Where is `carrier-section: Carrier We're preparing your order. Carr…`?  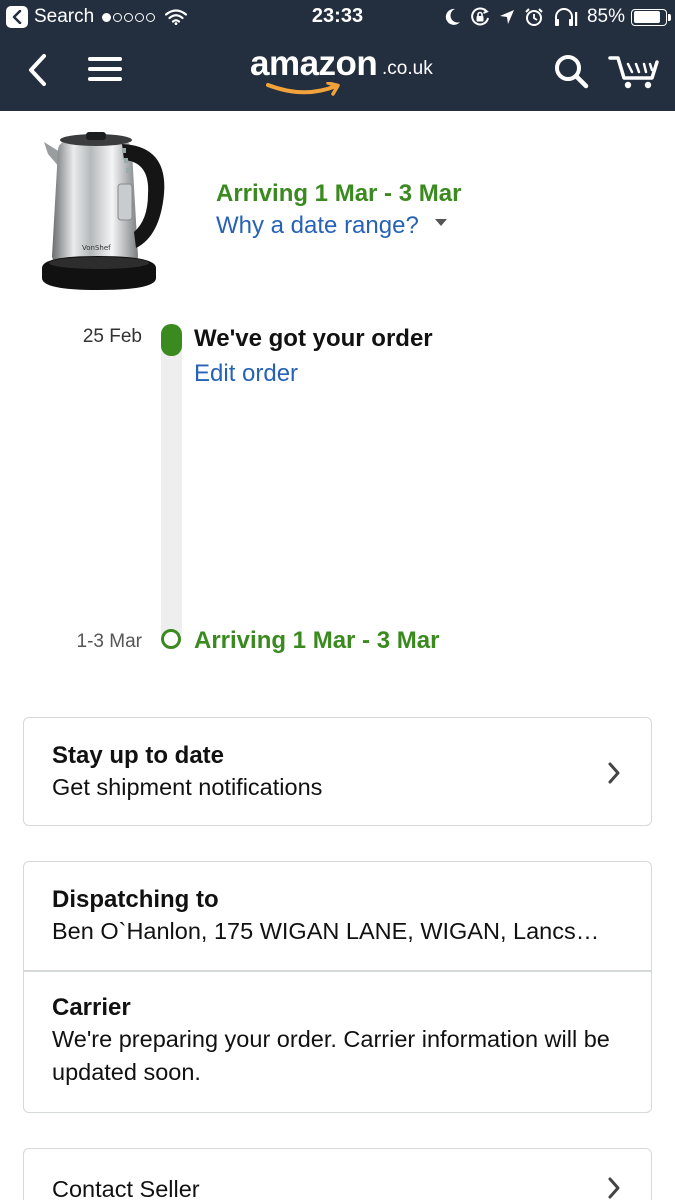
carrier-section: Carrier We're preparing your order. Carr… is located at coordinates (337, 1030).